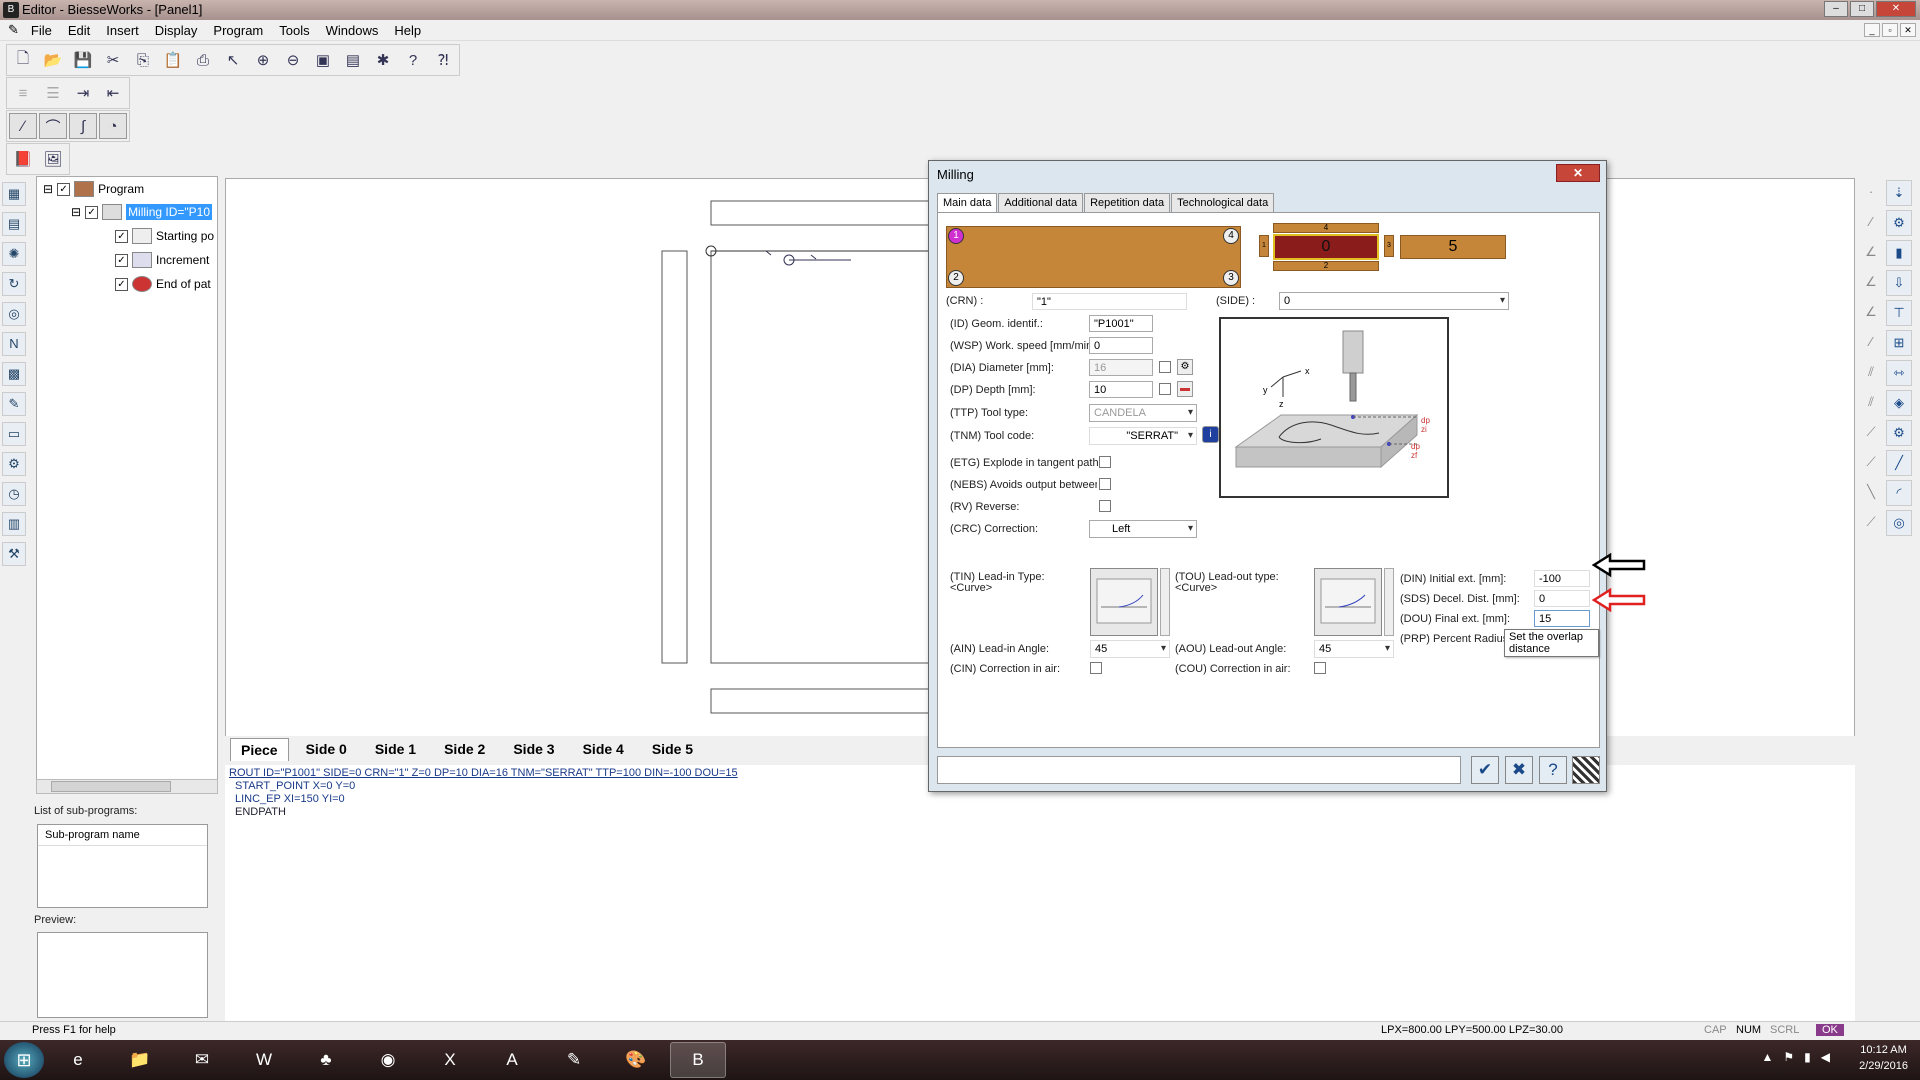  I want to click on code-line: ENDPATH, so click(1040, 812).